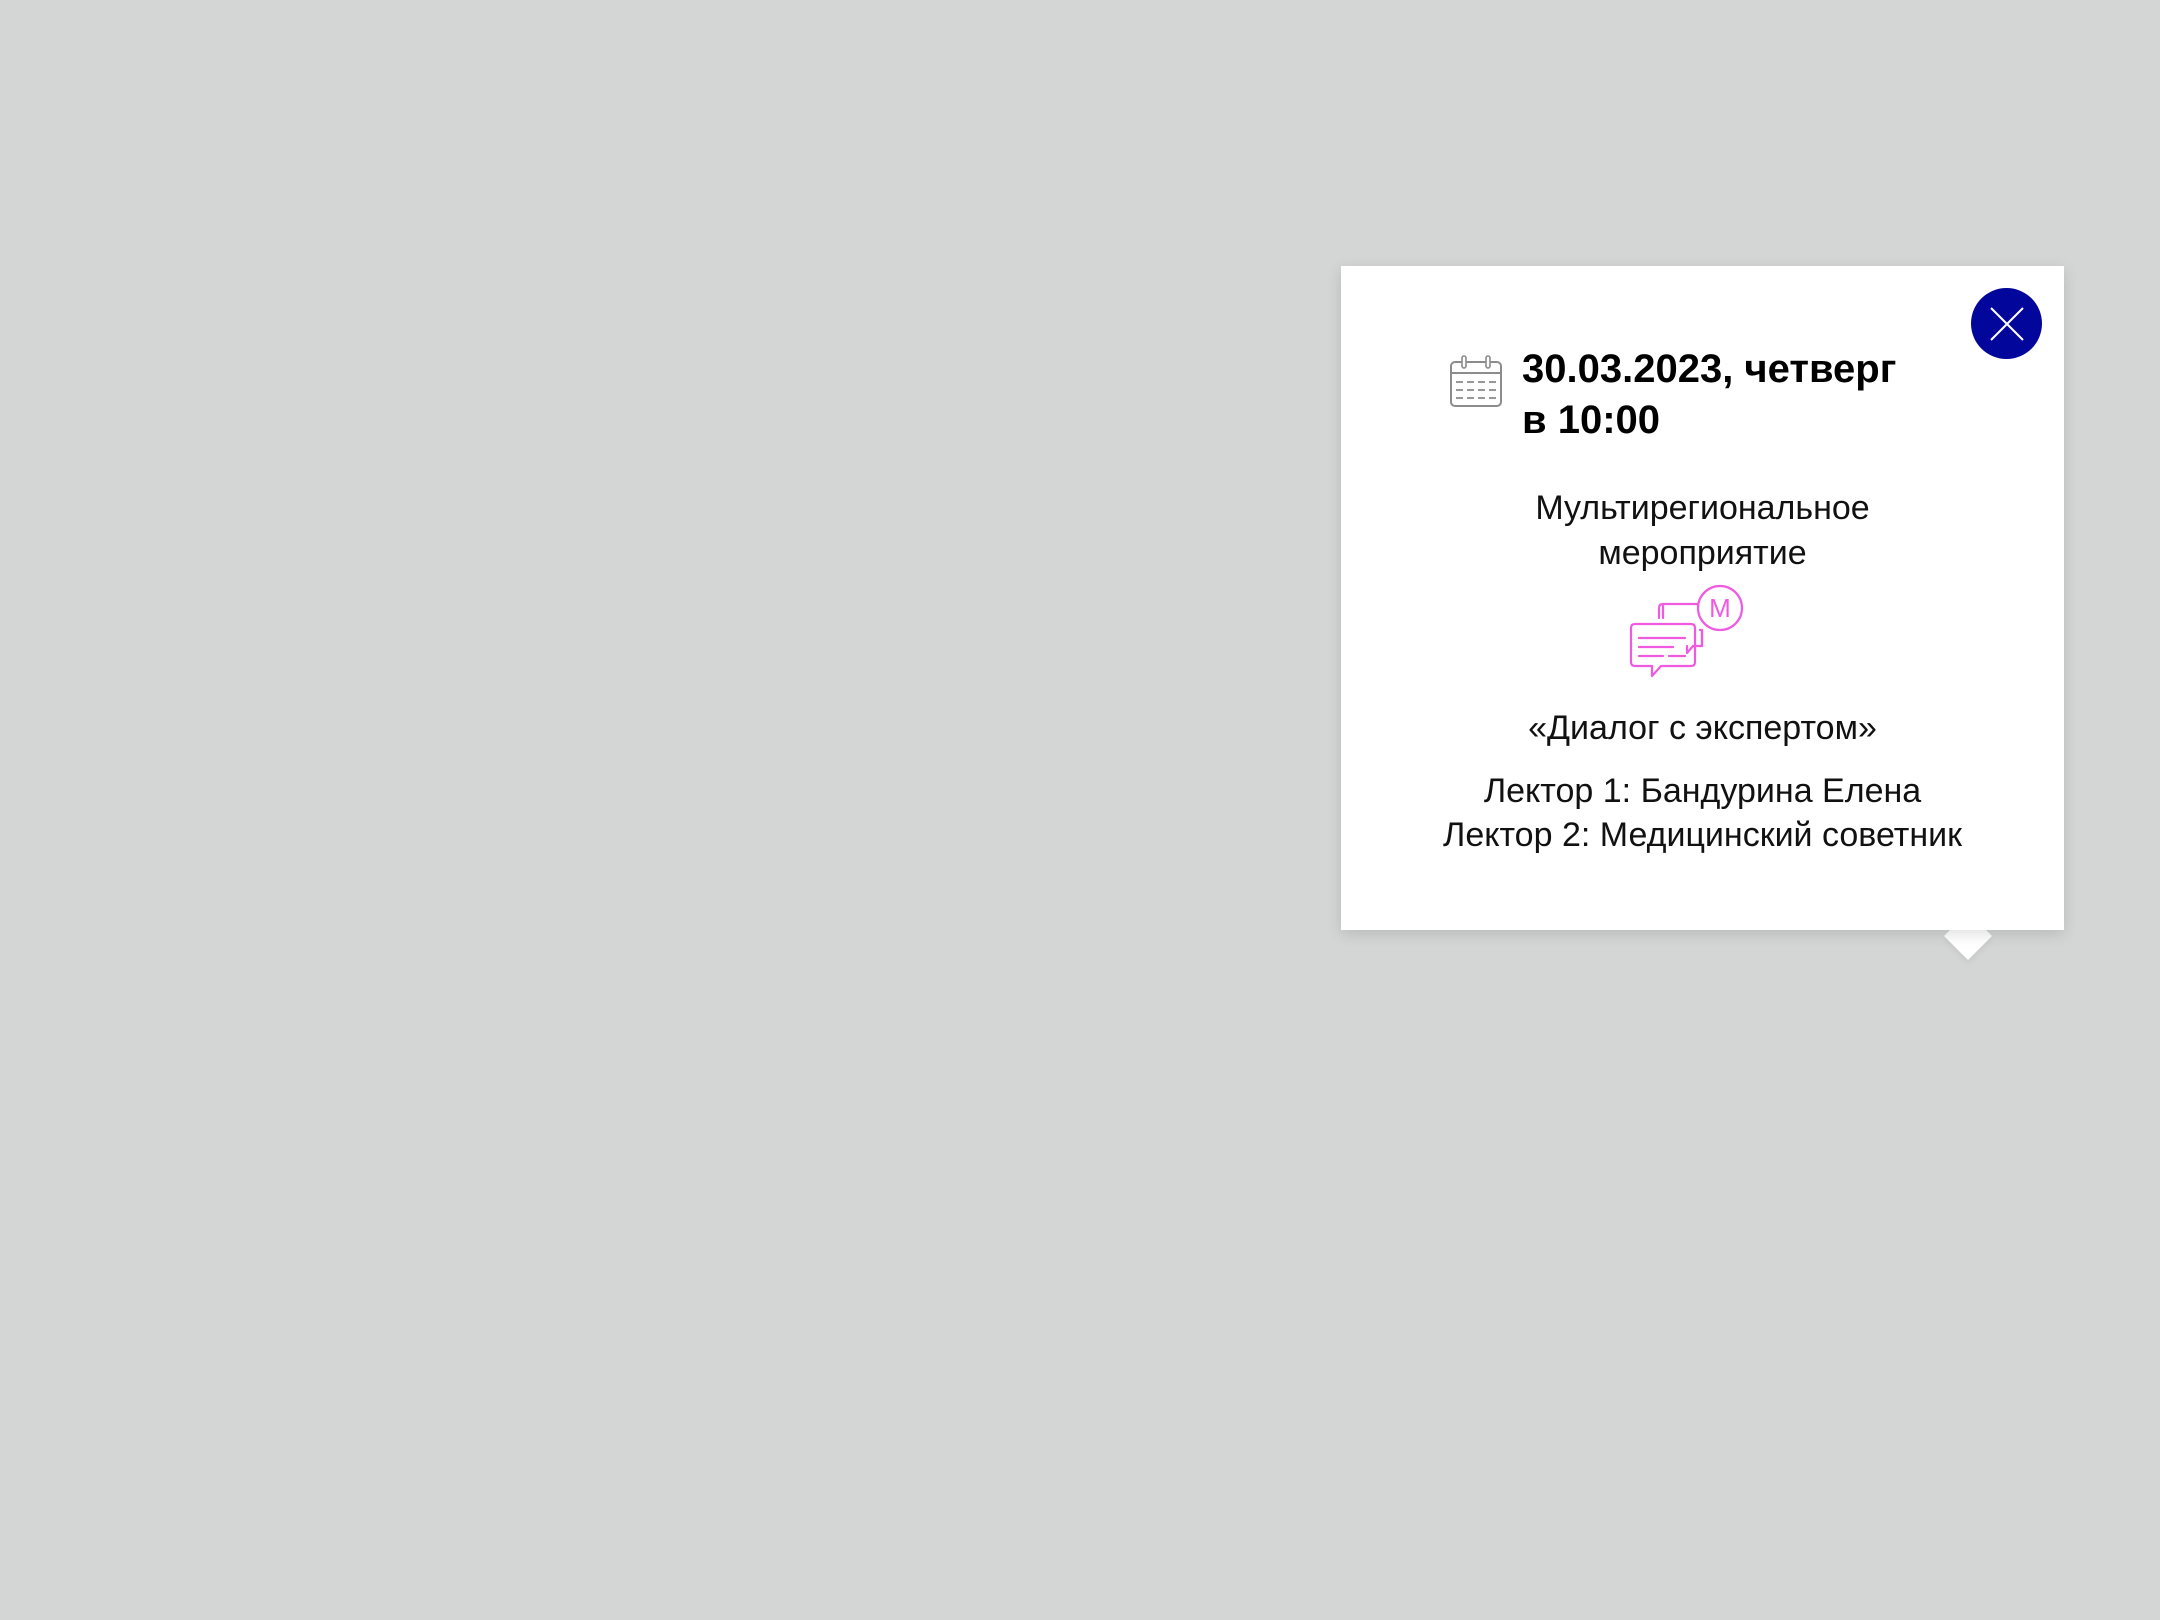  What do you see at coordinates (1591, 420) in the screenshot?
I see `time-line: в 10:00` at bounding box center [1591, 420].